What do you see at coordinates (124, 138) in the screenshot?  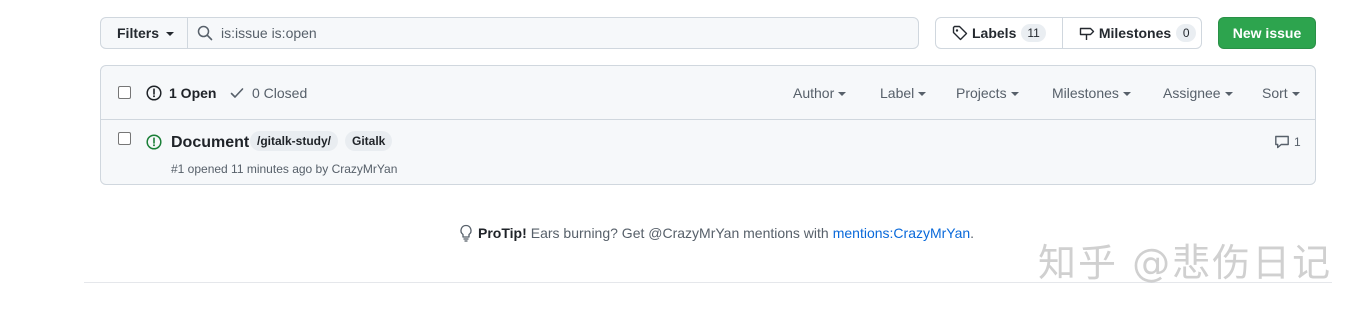 I see `issue-checkbox` at bounding box center [124, 138].